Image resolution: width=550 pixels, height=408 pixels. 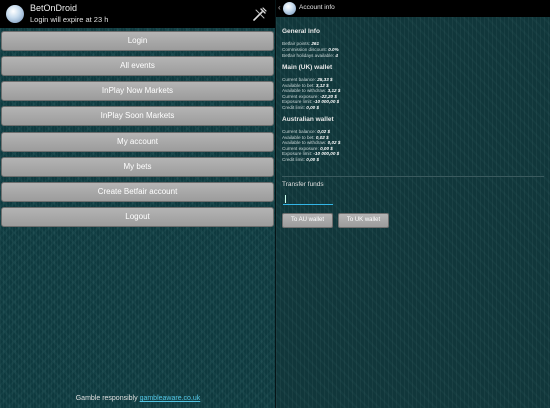 What do you see at coordinates (137, 116) in the screenshot?
I see `inplay-soon-button: InPlay Soon Markets` at bounding box center [137, 116].